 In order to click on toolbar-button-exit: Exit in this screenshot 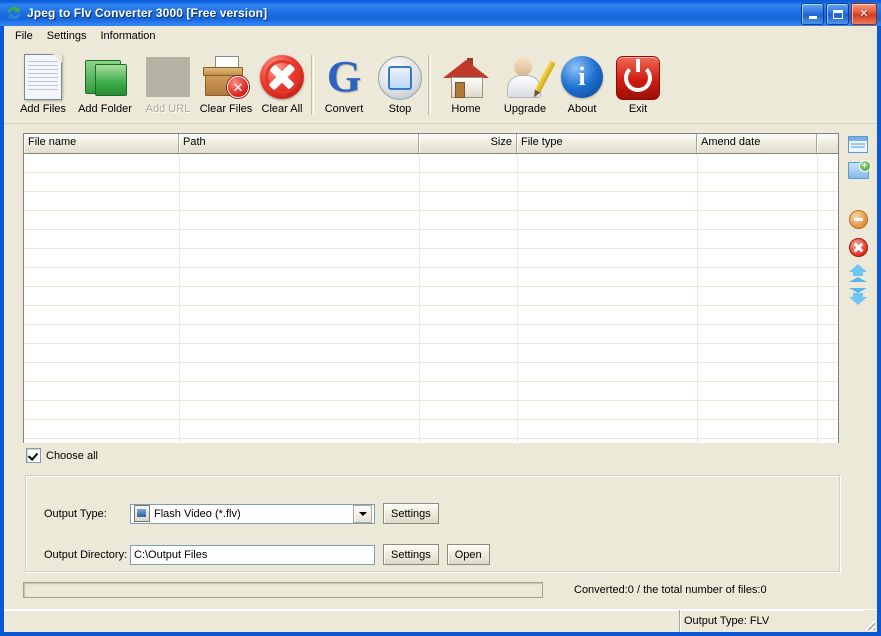, I will do `click(638, 85)`.